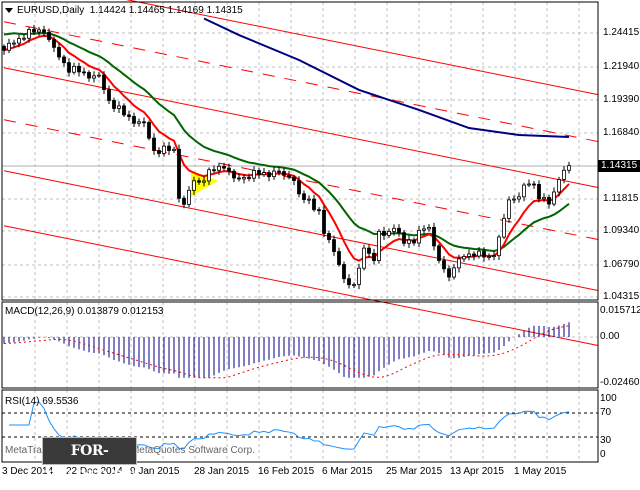 The height and width of the screenshot is (490, 640). Describe the element at coordinates (620, 310) in the screenshot. I see `macd-axis-label: 0.015712` at that location.